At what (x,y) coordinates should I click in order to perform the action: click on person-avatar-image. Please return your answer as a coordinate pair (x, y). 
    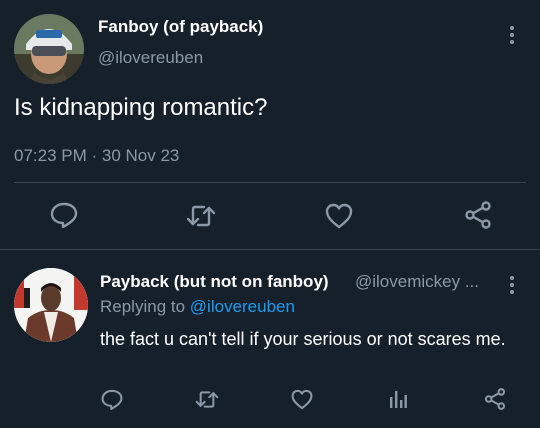
    Looking at the image, I should click on (51, 305).